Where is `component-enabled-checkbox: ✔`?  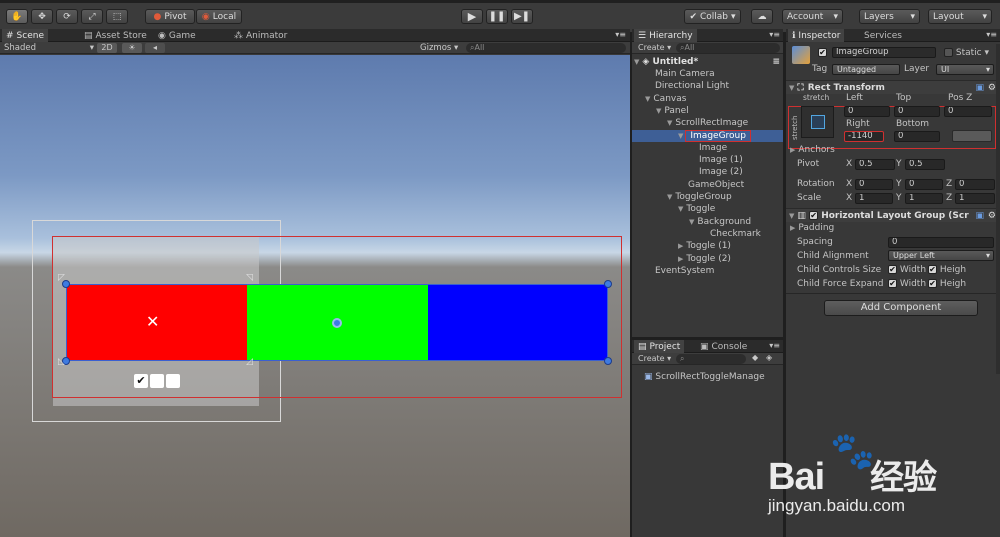
component-enabled-checkbox: ✔ is located at coordinates (814, 215).